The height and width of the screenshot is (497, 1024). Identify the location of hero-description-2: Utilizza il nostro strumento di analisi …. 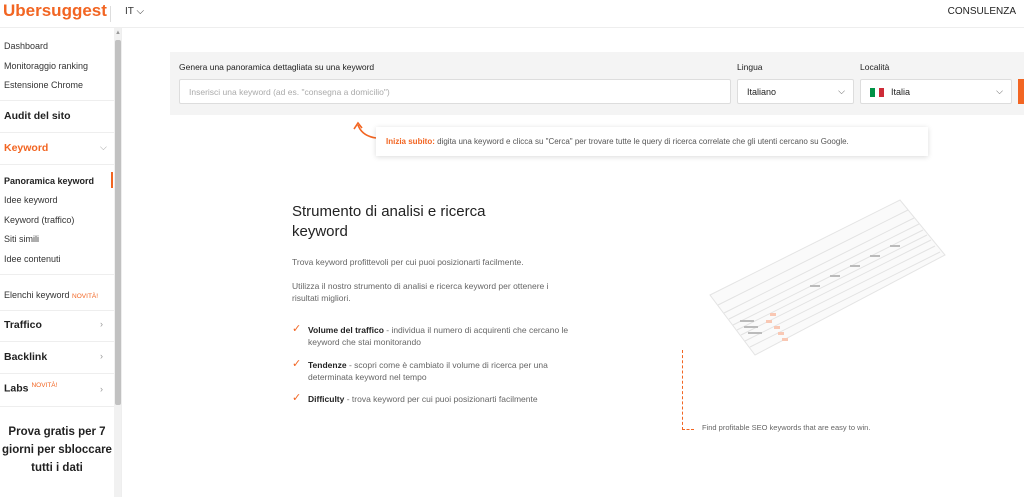
(420, 292).